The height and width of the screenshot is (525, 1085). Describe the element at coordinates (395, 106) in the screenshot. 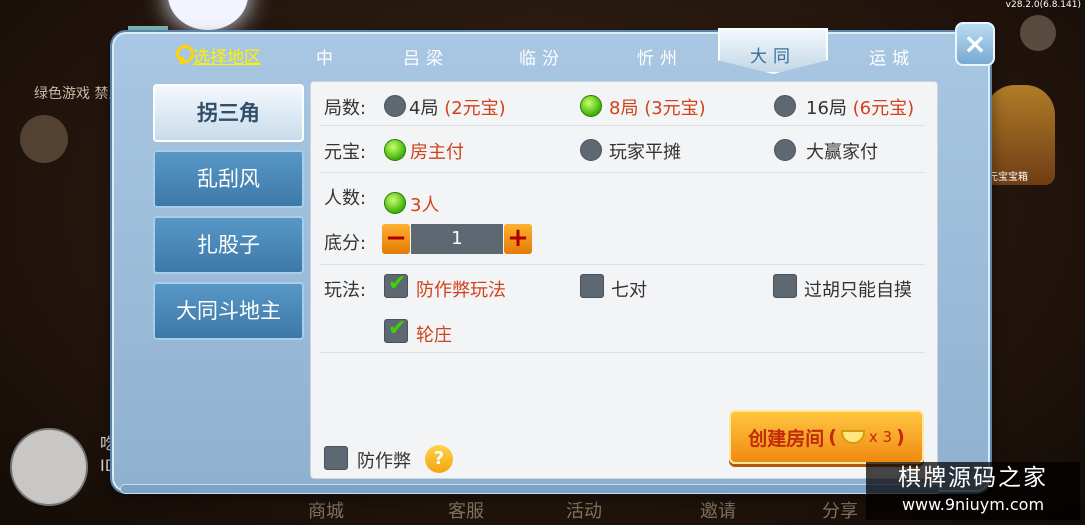

I see `rounds-4-radio` at that location.